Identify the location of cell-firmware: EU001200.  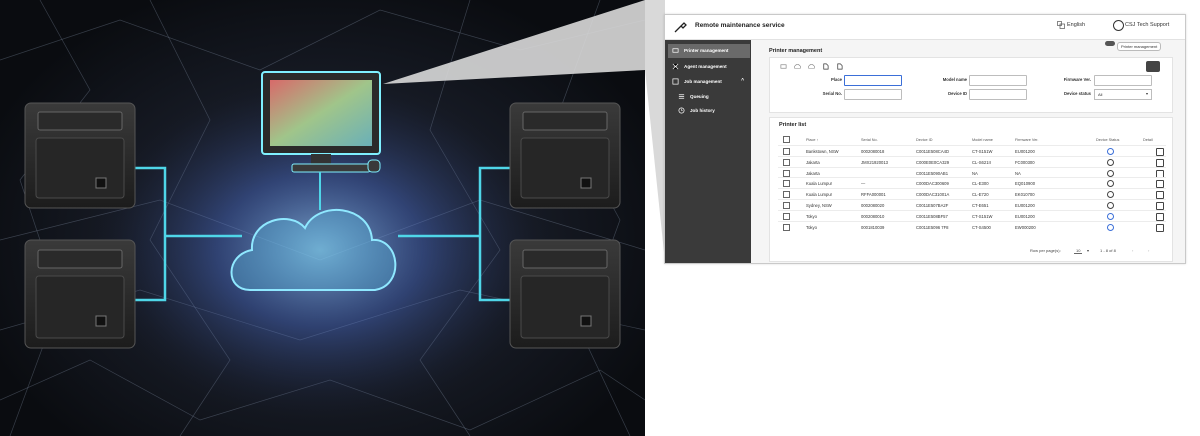
(1025, 205).